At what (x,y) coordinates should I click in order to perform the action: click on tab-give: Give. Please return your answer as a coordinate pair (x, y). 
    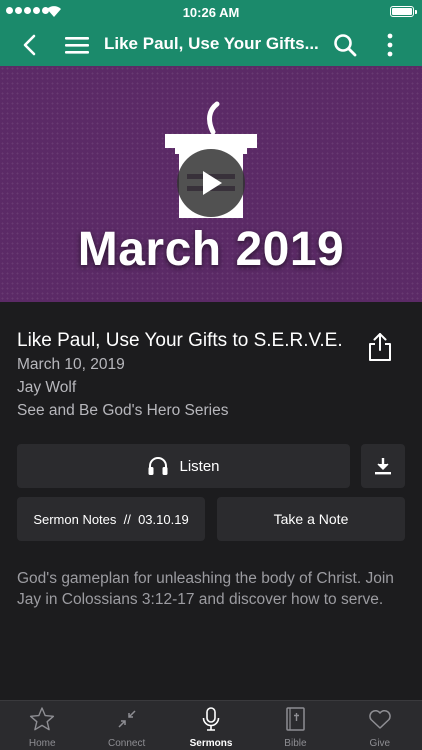
    Looking at the image, I should click on (380, 725).